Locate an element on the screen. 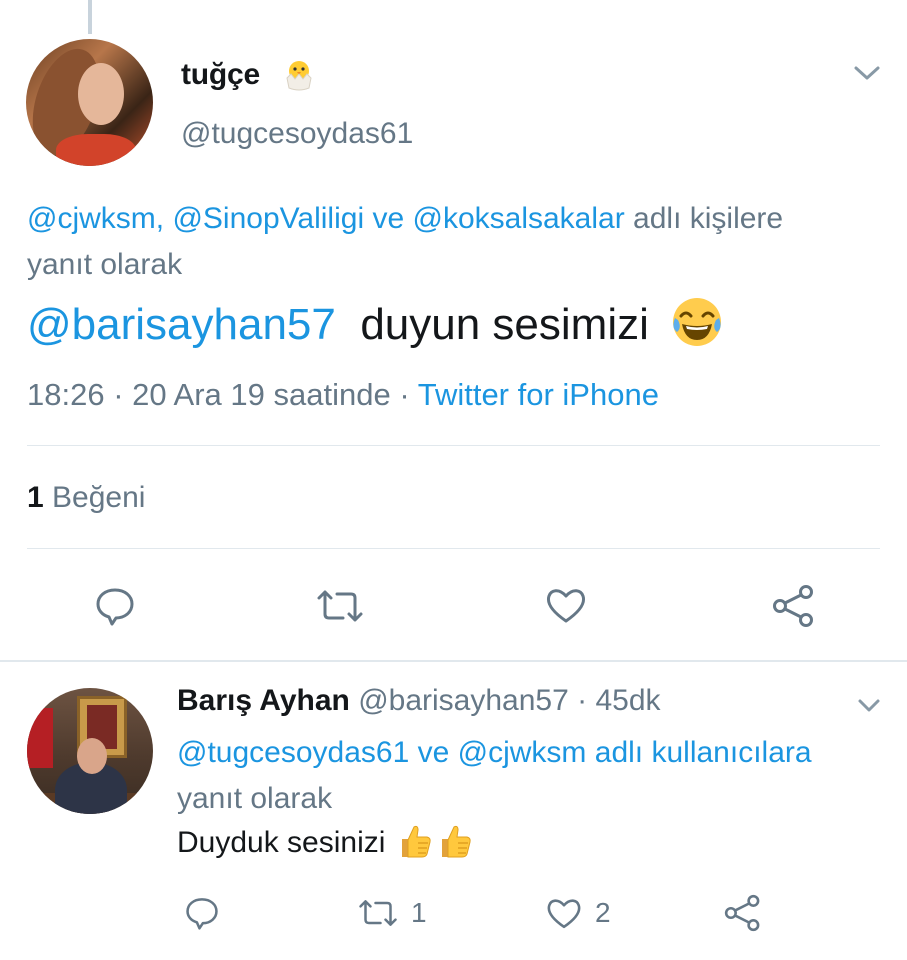 The height and width of the screenshot is (960, 907). reply-context-link: kullanıcılara is located at coordinates (731, 752).